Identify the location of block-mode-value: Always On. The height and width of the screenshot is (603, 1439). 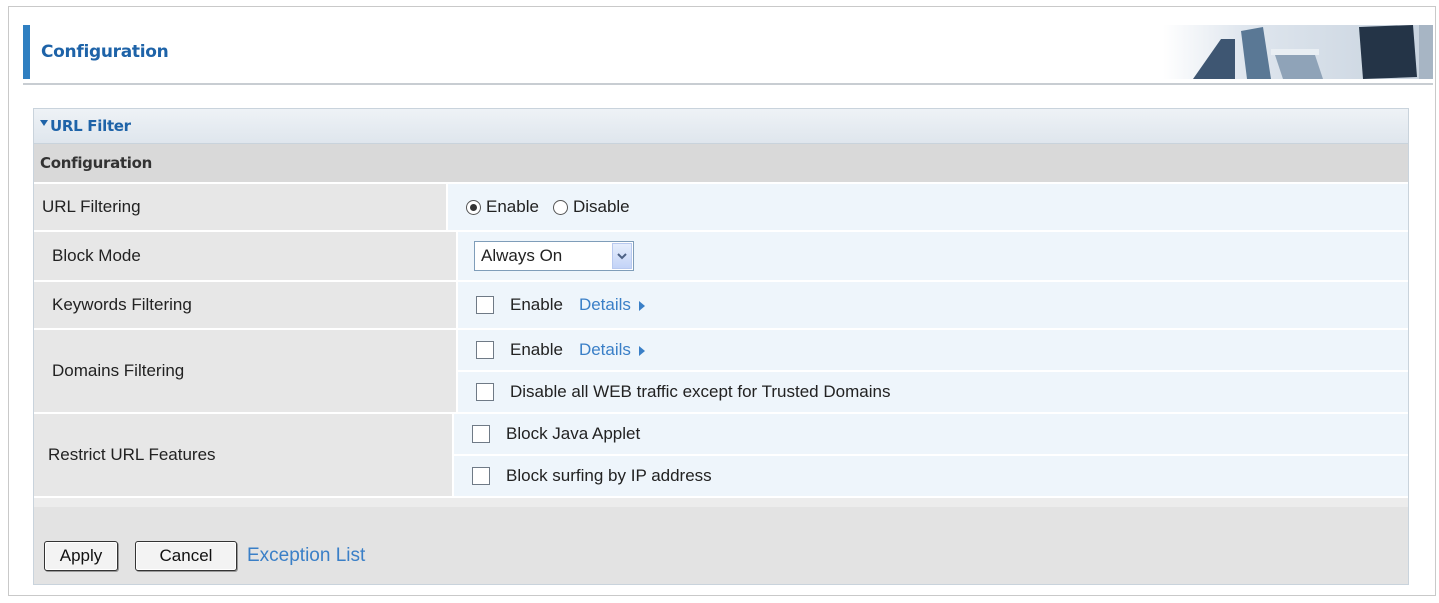
(522, 255).